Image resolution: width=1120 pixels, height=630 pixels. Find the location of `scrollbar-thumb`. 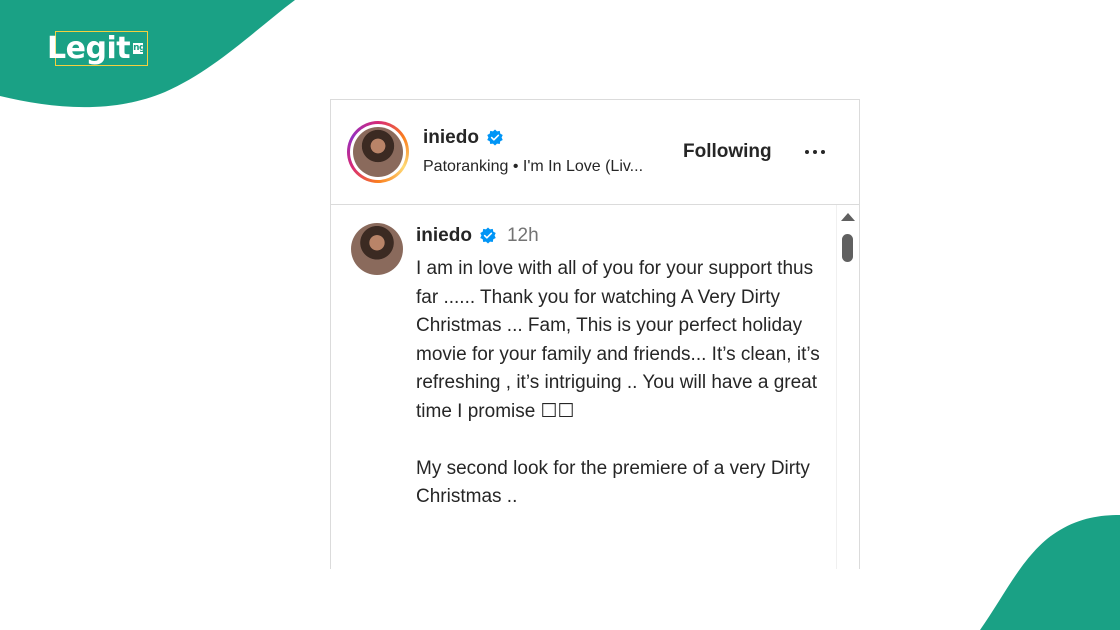

scrollbar-thumb is located at coordinates (847, 248).